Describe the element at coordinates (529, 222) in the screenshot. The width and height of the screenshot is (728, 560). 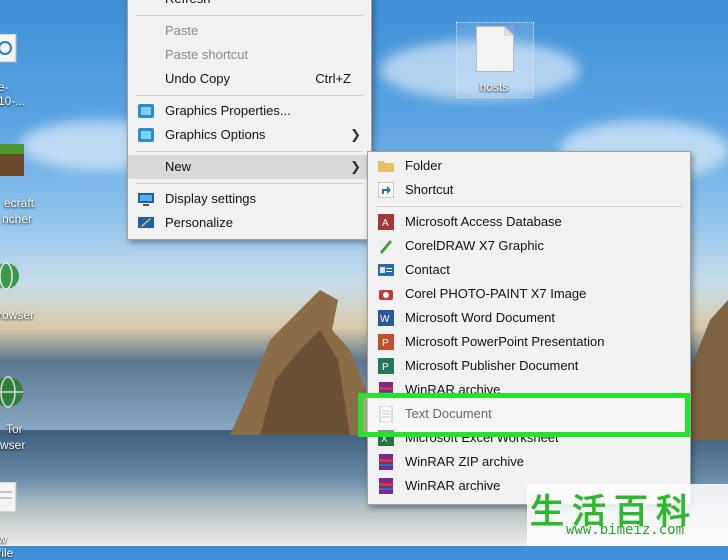
I see `submenu-item-access-database: A Microsoft Access Database` at that location.